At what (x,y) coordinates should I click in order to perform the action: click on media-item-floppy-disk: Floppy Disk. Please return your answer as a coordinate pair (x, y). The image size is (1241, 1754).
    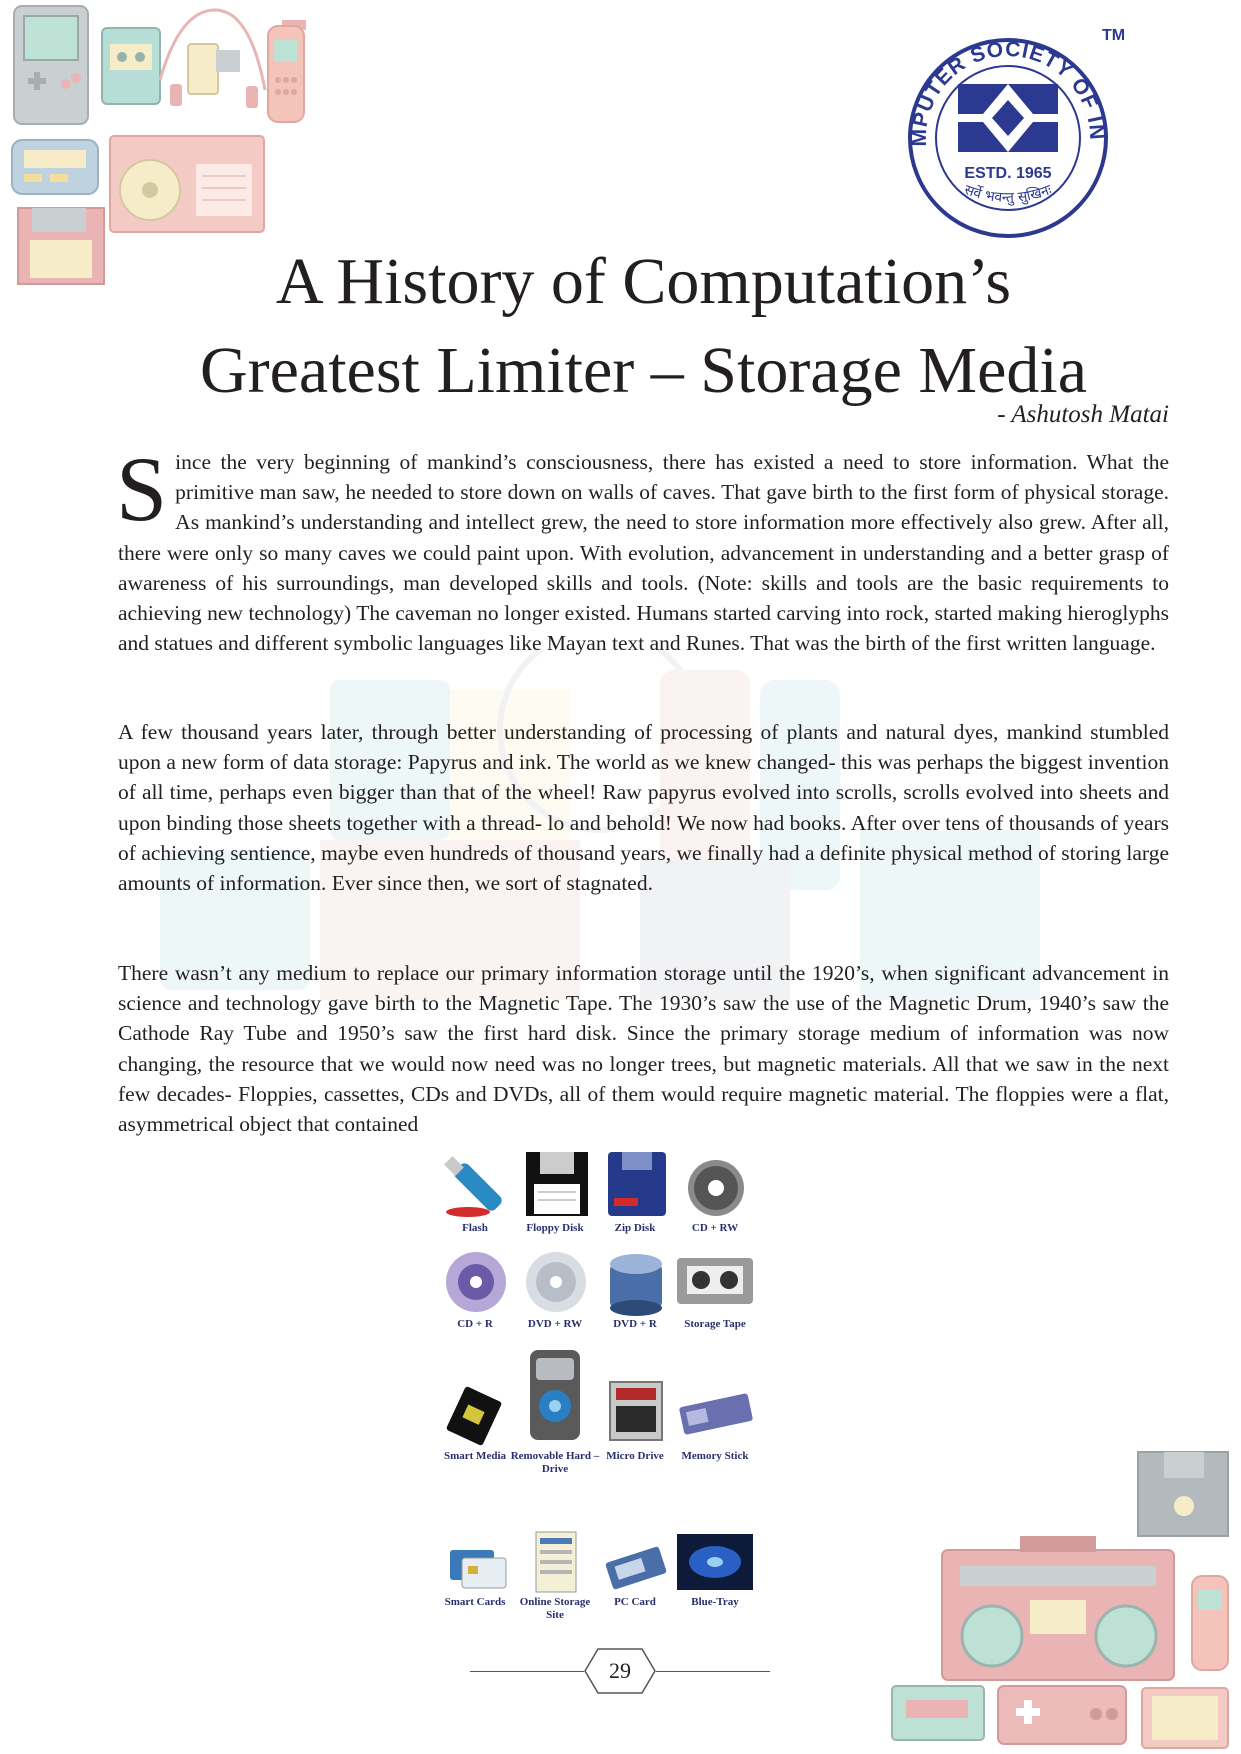
    Looking at the image, I should click on (555, 1191).